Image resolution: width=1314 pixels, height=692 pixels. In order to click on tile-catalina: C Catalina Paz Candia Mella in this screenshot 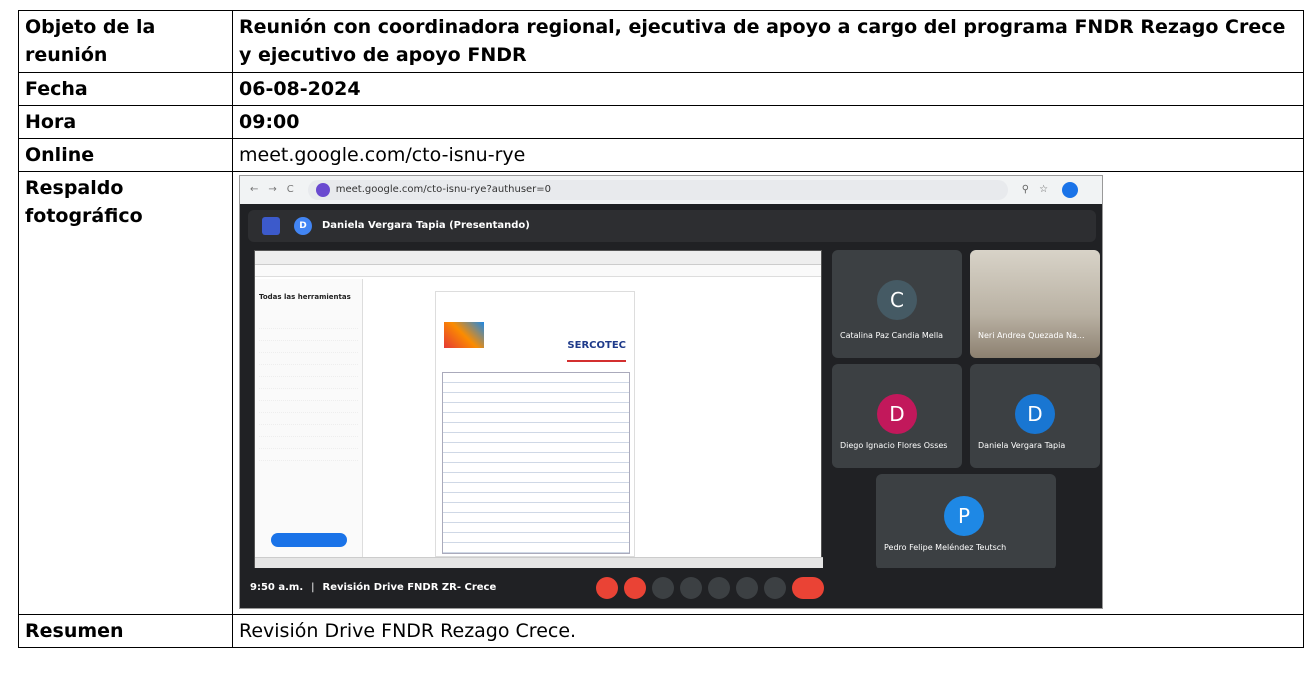, I will do `click(897, 304)`.